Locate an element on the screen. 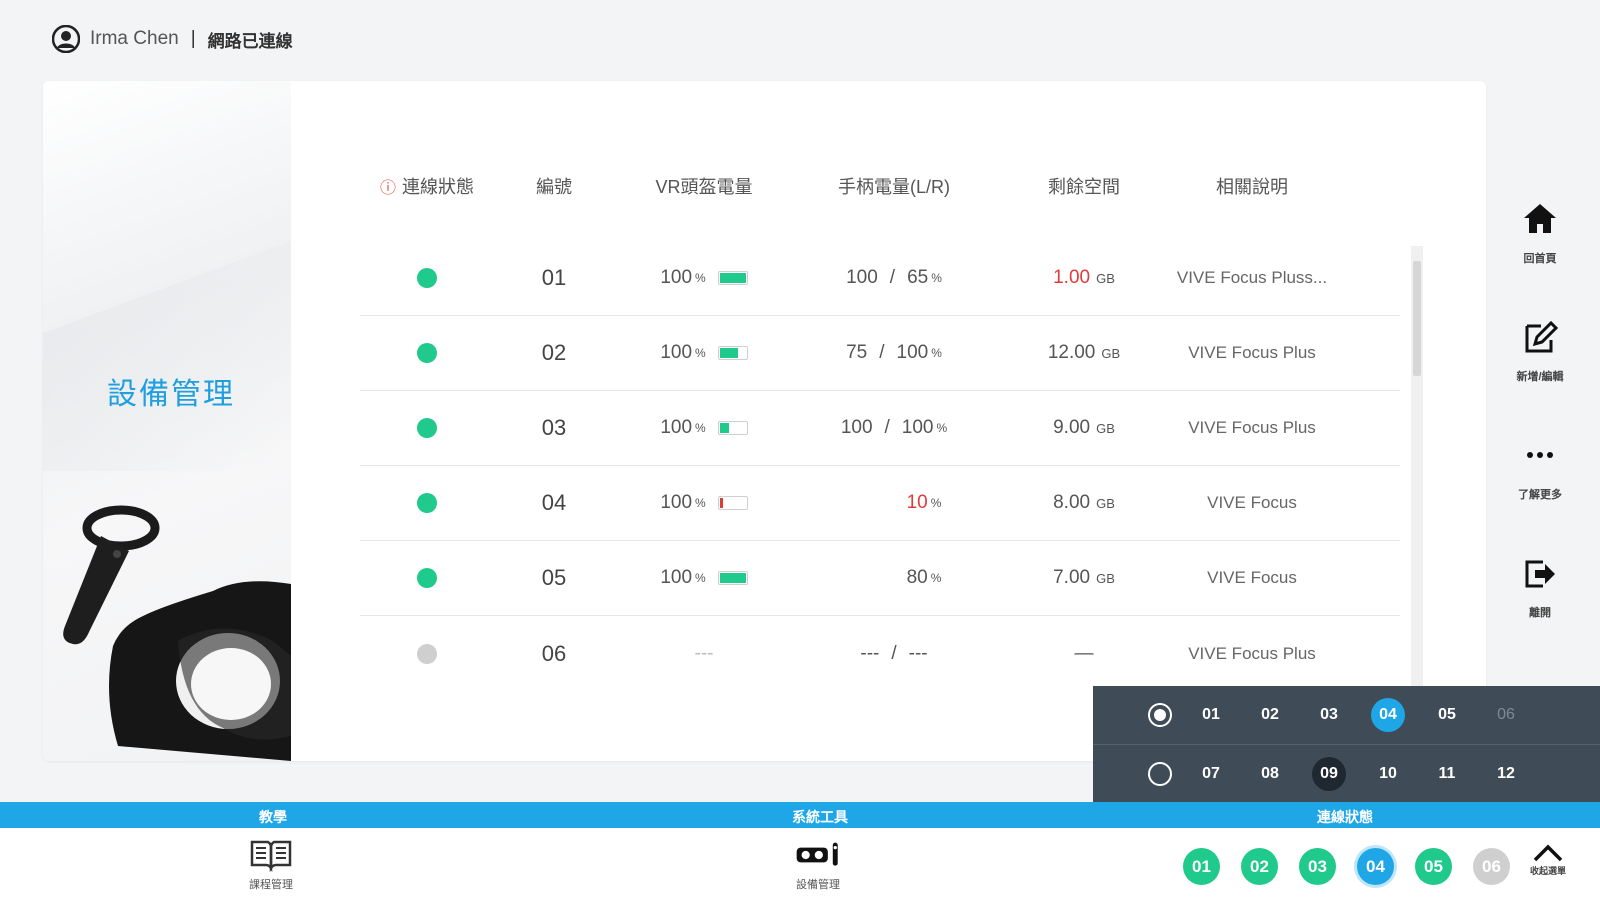  table-row: 03 100% 100/100% 9.00 GB VIVE Focus Plus is located at coordinates (880, 428).